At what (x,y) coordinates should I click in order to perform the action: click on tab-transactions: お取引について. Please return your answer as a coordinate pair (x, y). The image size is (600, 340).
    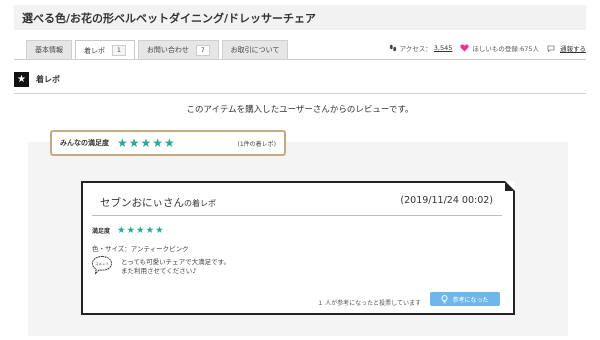
    Looking at the image, I should click on (255, 49).